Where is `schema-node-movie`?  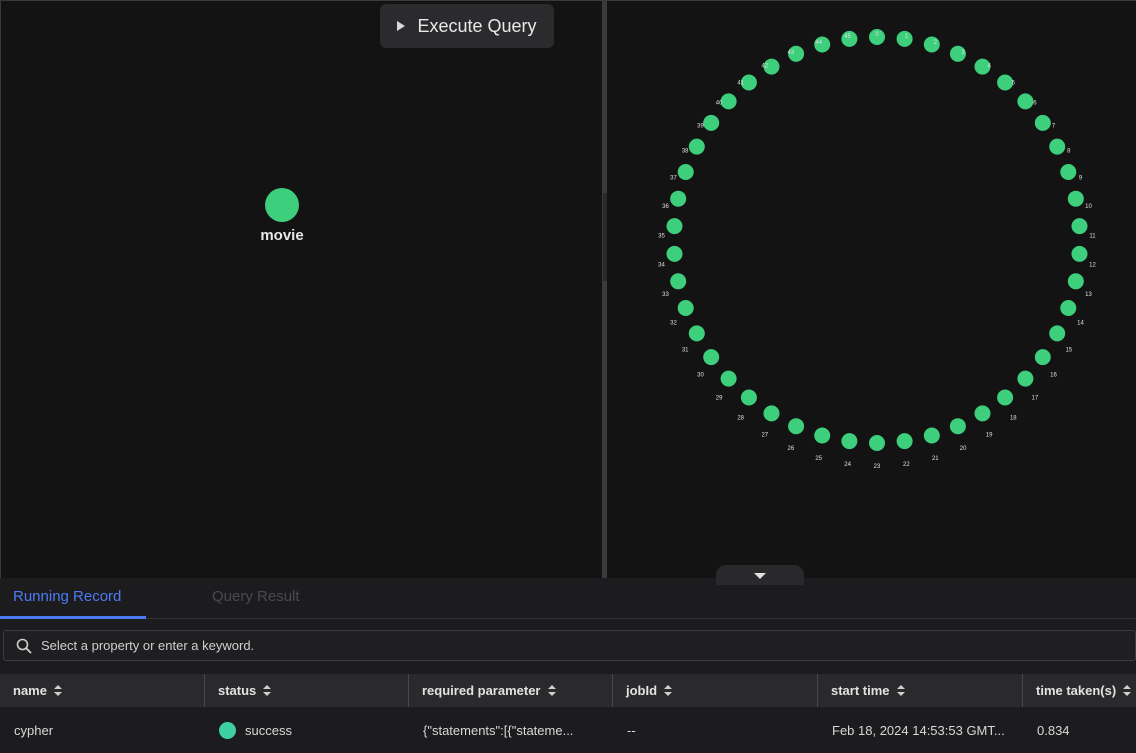
schema-node-movie is located at coordinates (282, 205).